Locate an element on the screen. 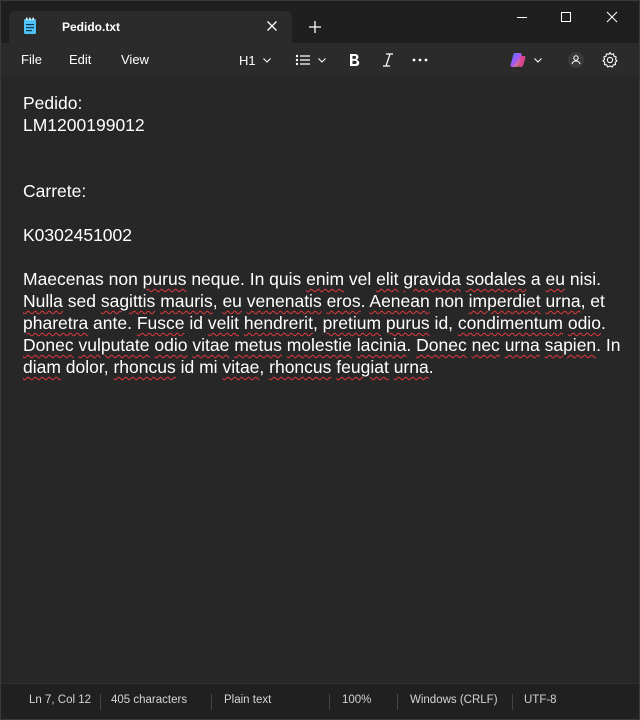 This screenshot has width=640, height=720. copilot-icon is located at coordinates (518, 60).